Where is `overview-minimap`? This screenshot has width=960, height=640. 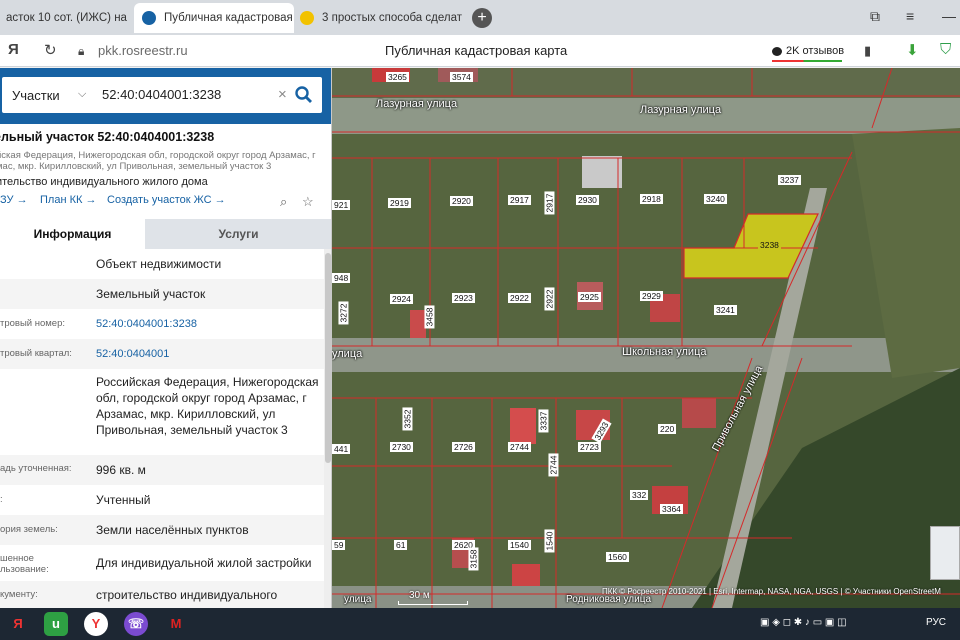
overview-minimap is located at coordinates (945, 553).